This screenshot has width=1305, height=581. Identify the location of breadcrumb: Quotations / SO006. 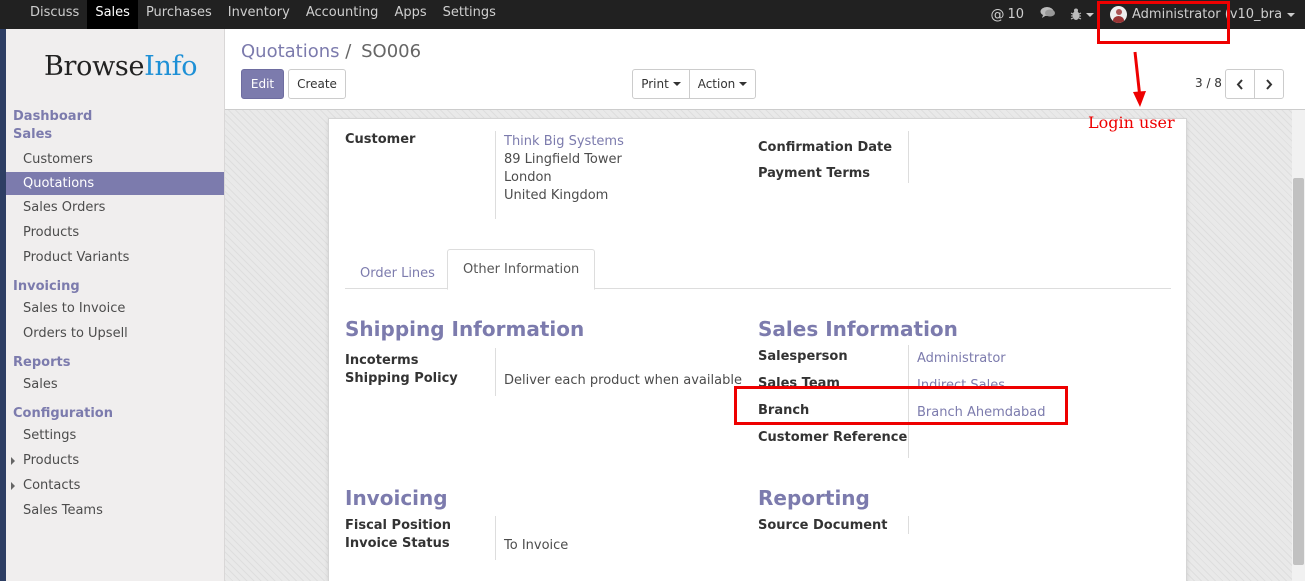
(331, 51).